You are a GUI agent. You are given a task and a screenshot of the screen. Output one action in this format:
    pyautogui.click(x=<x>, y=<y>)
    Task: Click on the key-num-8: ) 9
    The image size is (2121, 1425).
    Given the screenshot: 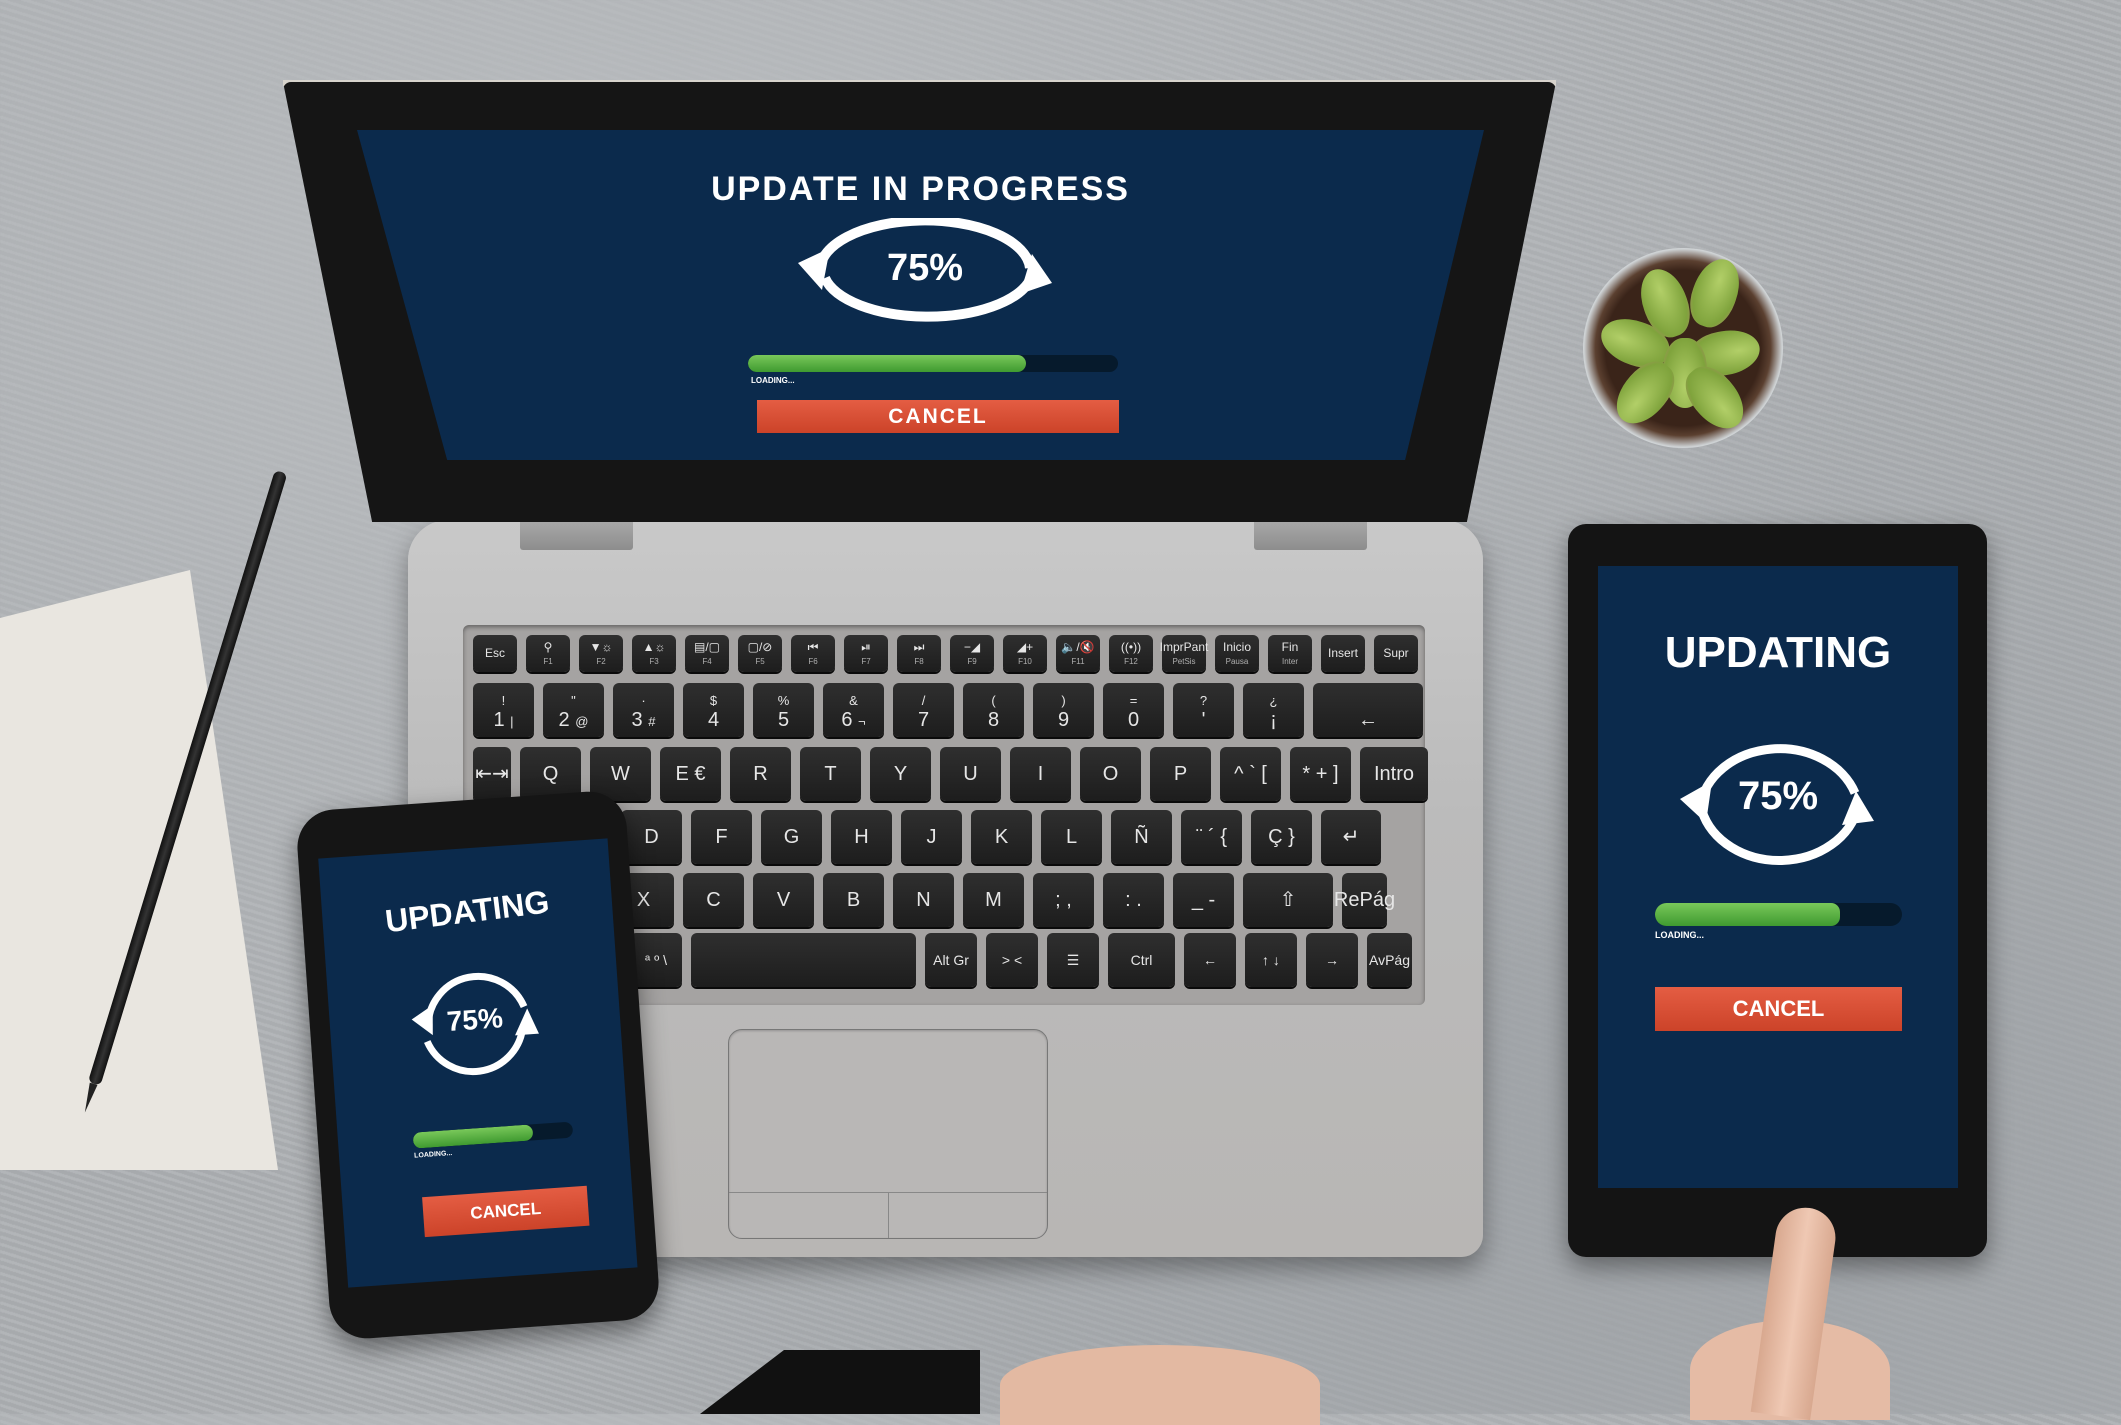 What is the action you would take?
    pyautogui.click(x=1063, y=710)
    